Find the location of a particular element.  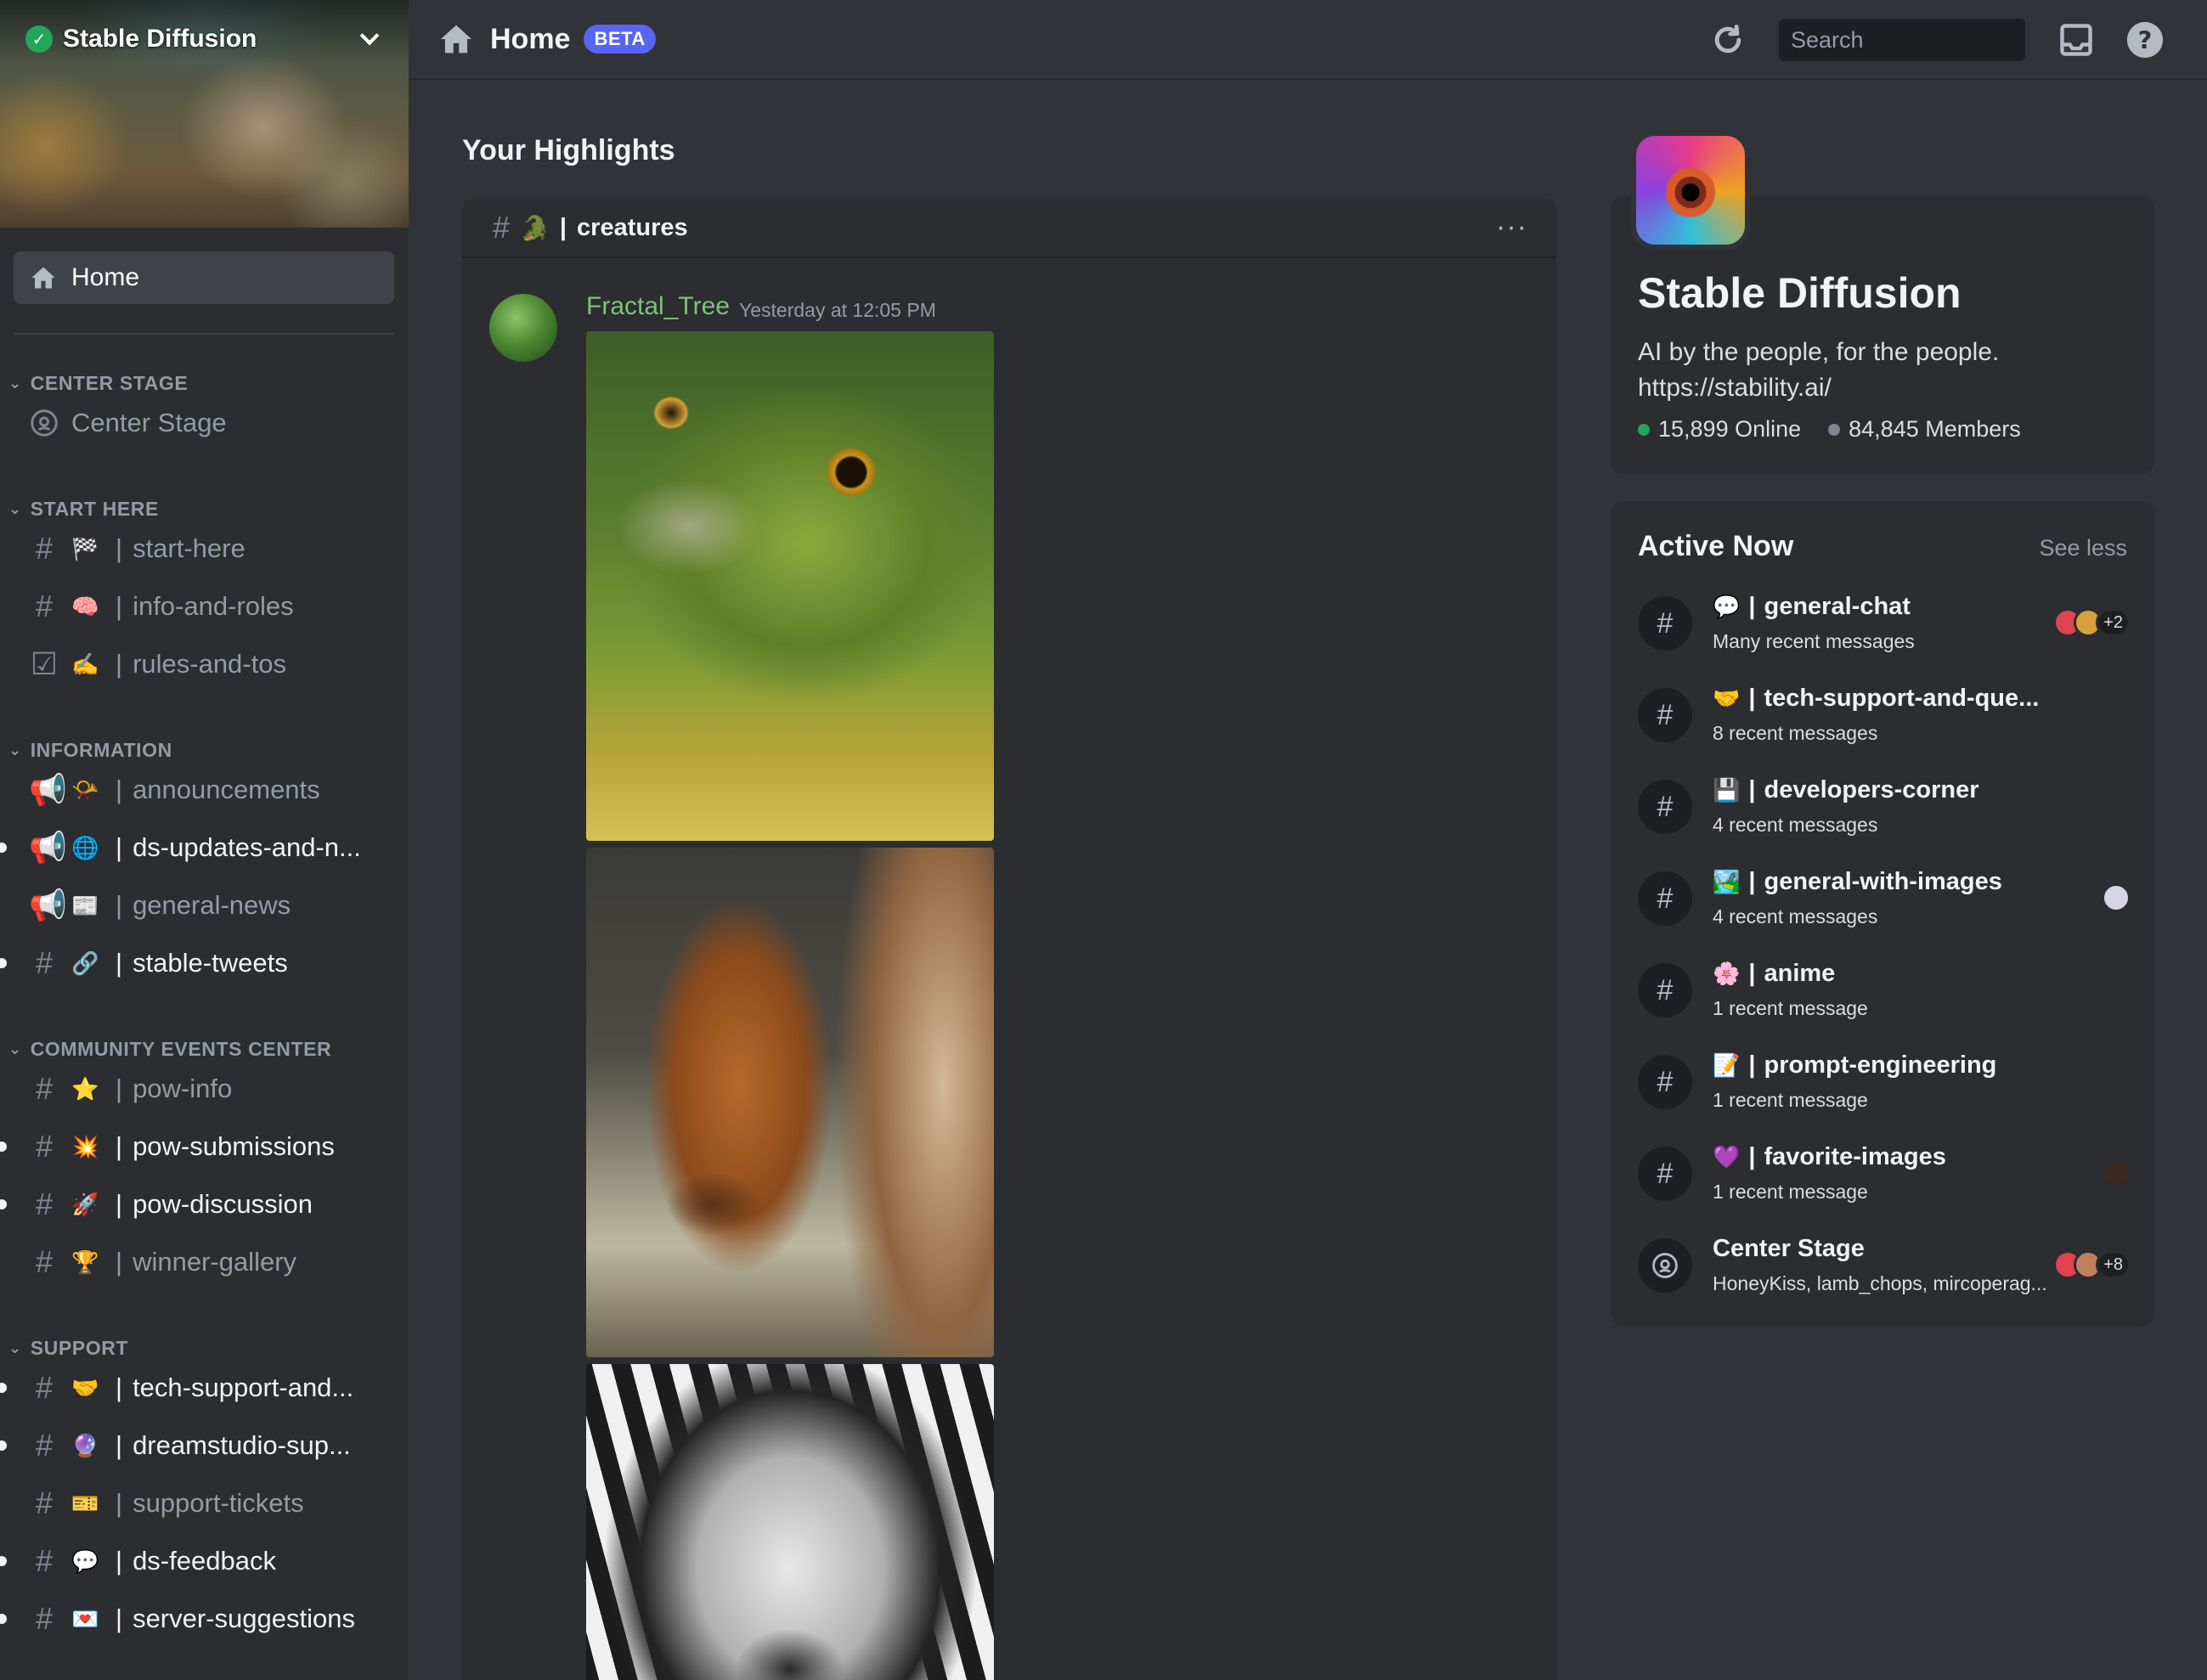

message-author: Fractal_Tree is located at coordinates (658, 306).